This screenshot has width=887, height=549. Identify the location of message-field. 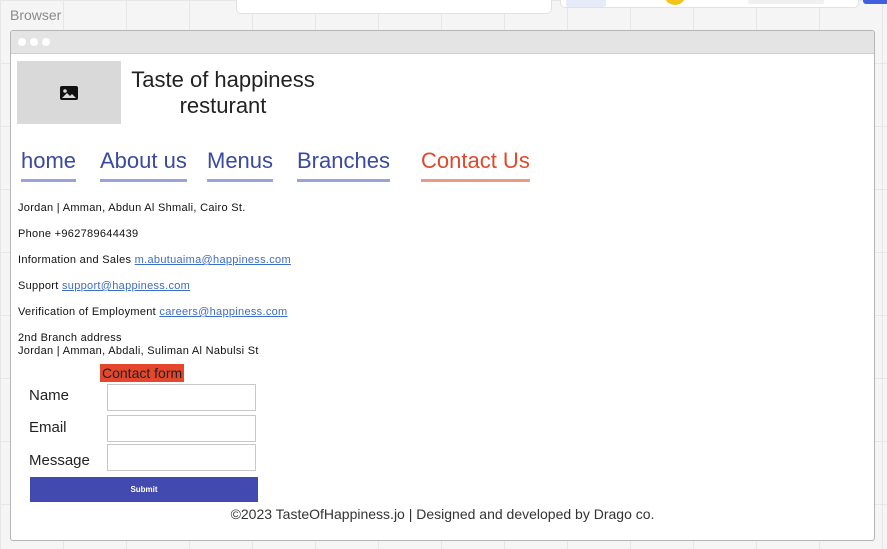
(181, 457).